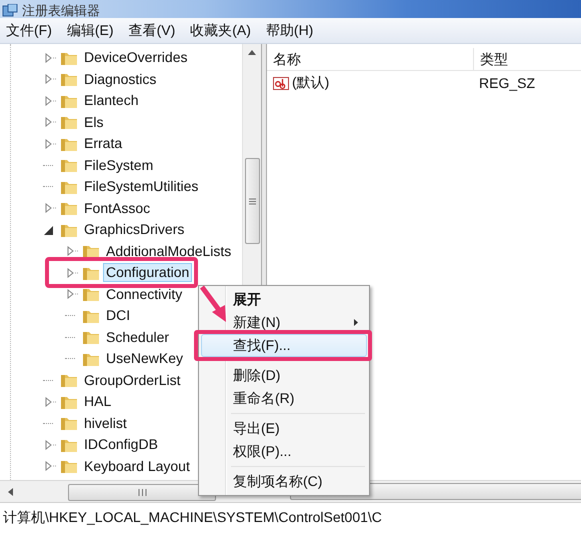 This screenshot has height=533, width=581. What do you see at coordinates (118, 165) in the screenshot?
I see `tree-item: FileSystem` at bounding box center [118, 165].